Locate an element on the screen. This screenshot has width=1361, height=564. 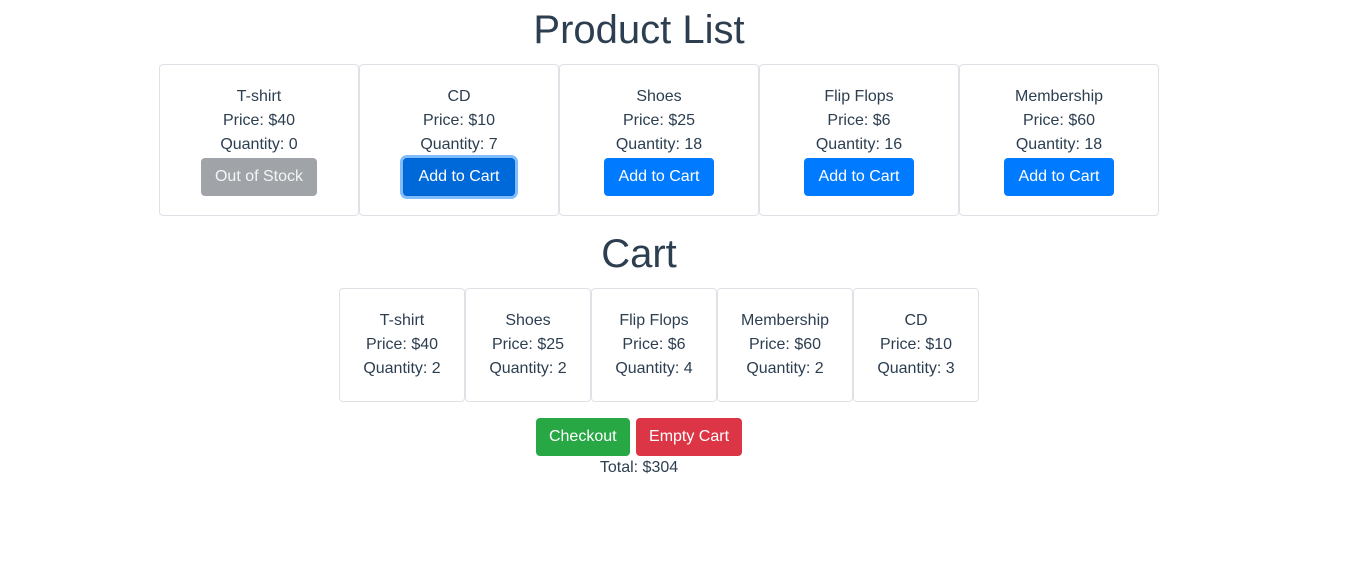
product-name: Membership is located at coordinates (1059, 96).